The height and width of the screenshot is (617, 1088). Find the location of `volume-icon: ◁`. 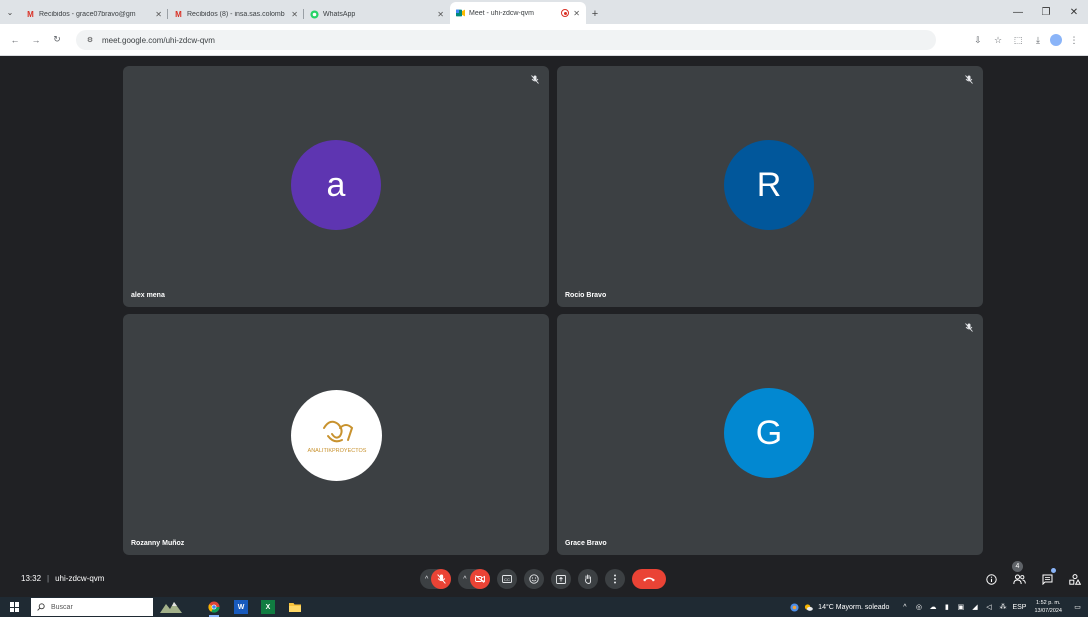

volume-icon: ◁ is located at coordinates (988, 607).